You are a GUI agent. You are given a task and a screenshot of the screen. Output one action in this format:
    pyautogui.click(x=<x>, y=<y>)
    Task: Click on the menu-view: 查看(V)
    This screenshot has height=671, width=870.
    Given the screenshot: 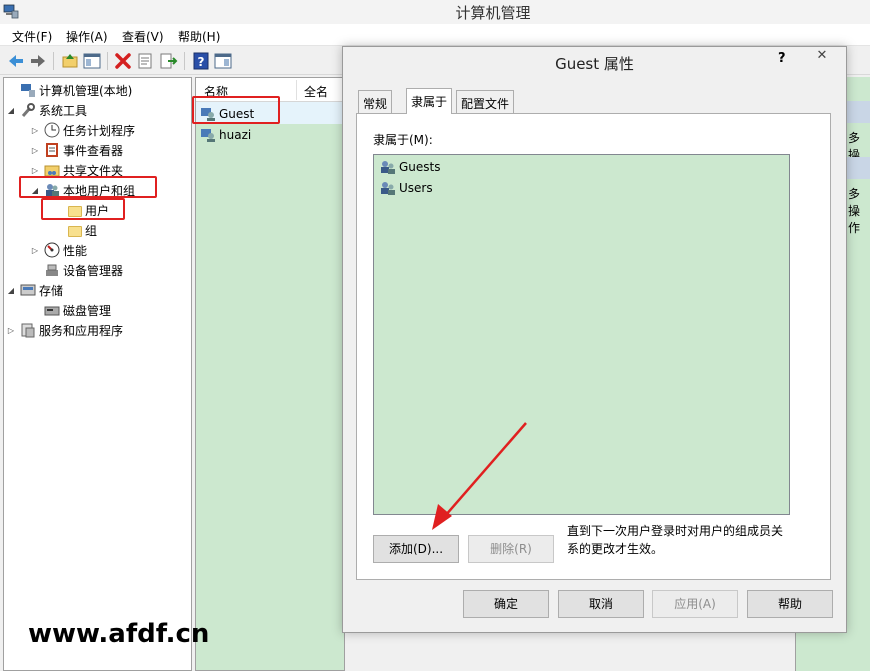 What is the action you would take?
    pyautogui.click(x=143, y=36)
    